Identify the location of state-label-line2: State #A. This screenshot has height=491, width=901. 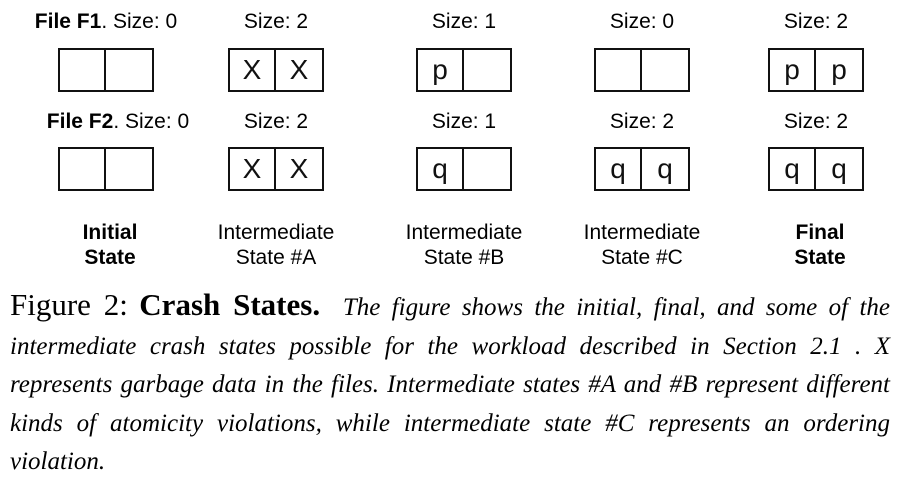
(276, 257).